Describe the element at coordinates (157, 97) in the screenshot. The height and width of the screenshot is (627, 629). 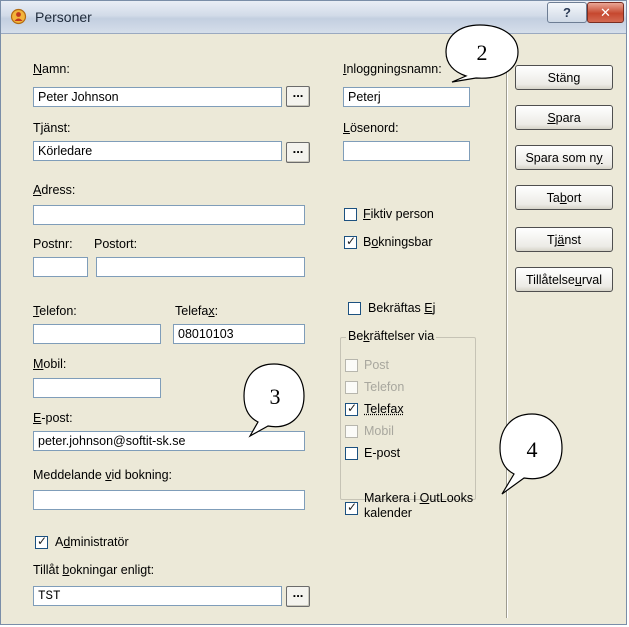
I see `namn-field: Peter Johnson` at that location.